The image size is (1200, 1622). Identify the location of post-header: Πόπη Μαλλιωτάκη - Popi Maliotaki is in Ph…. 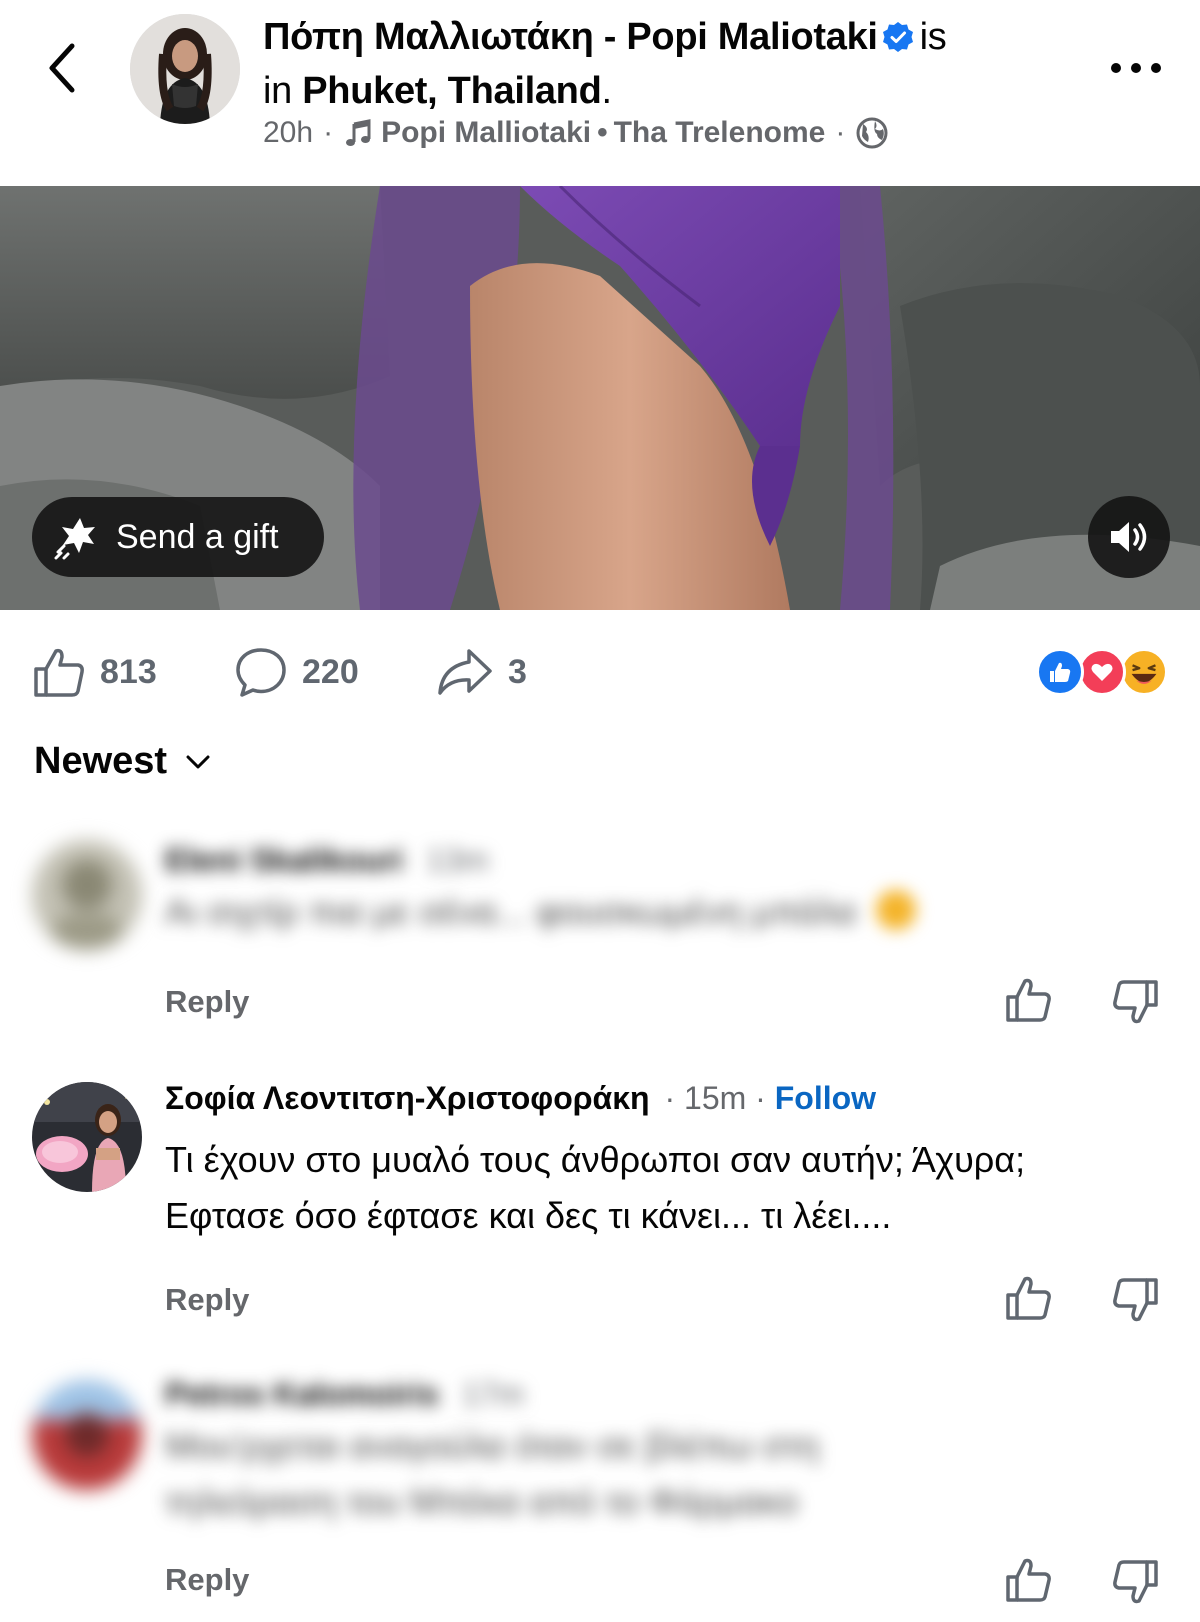
(600, 93).